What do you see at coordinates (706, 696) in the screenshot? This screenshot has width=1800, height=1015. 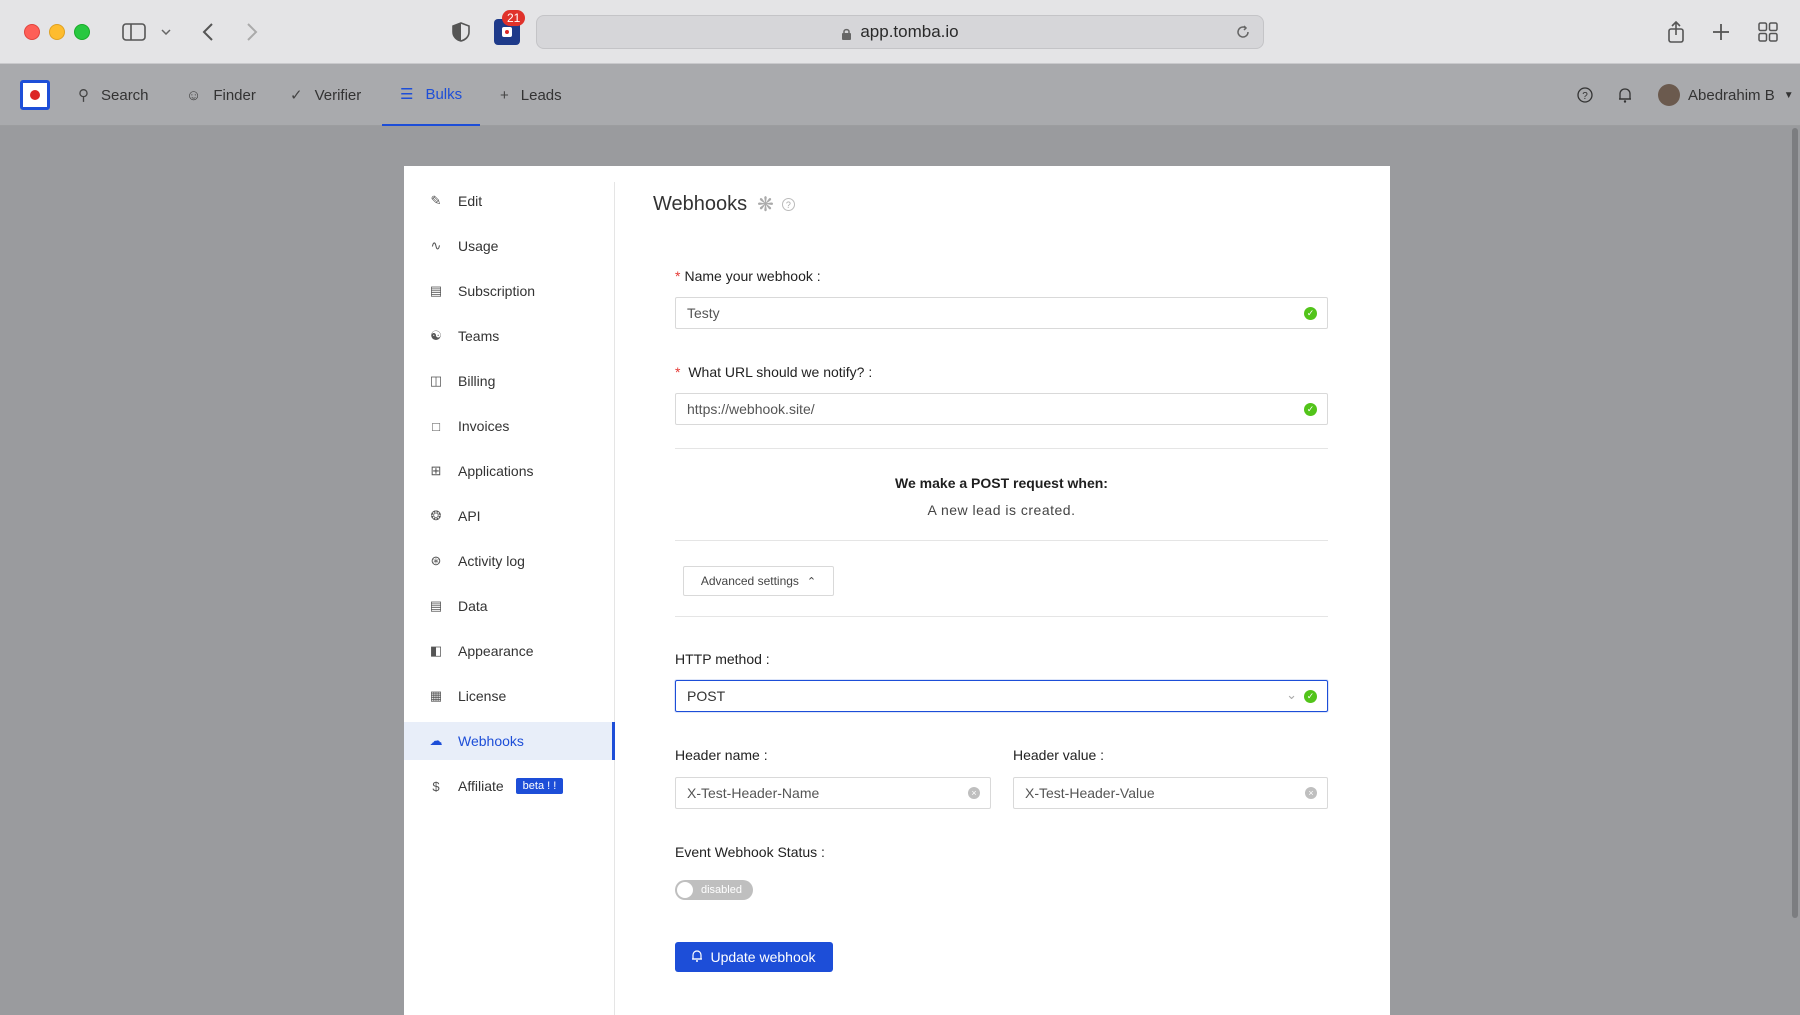 I see `http-method-value: POST` at bounding box center [706, 696].